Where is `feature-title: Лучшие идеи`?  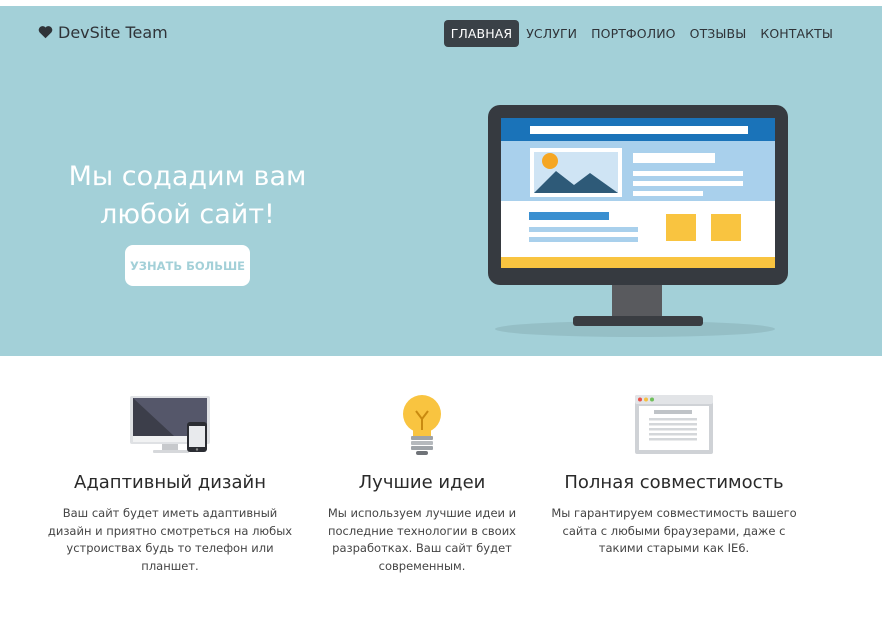 feature-title: Лучшие идеи is located at coordinates (422, 482).